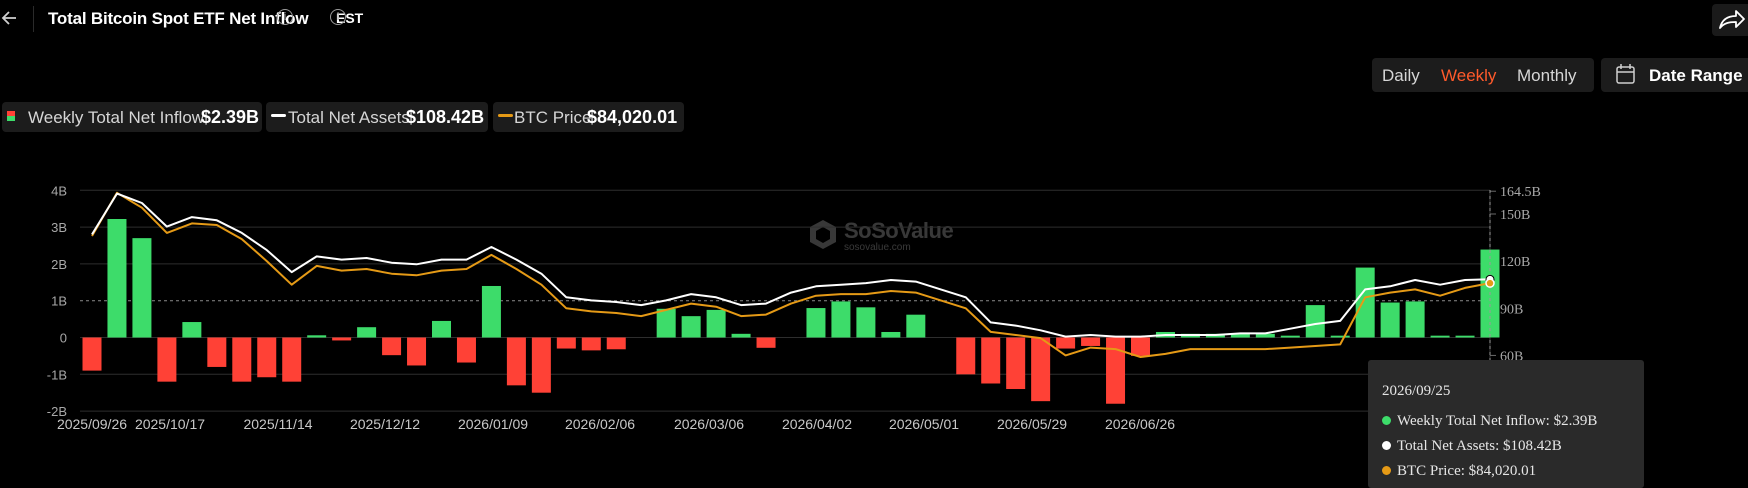 The width and height of the screenshot is (1748, 488). What do you see at coordinates (924, 424) in the screenshot?
I see `x-tick-label: 2026/05/01` at bounding box center [924, 424].